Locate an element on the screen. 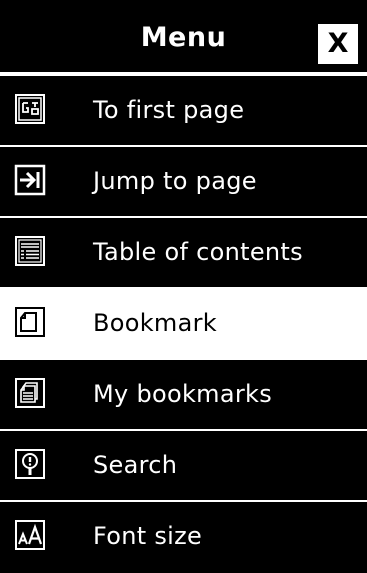 This screenshot has height=573, width=367. menu-item-my-bookmarks: My bookmarks is located at coordinates (183, 393).